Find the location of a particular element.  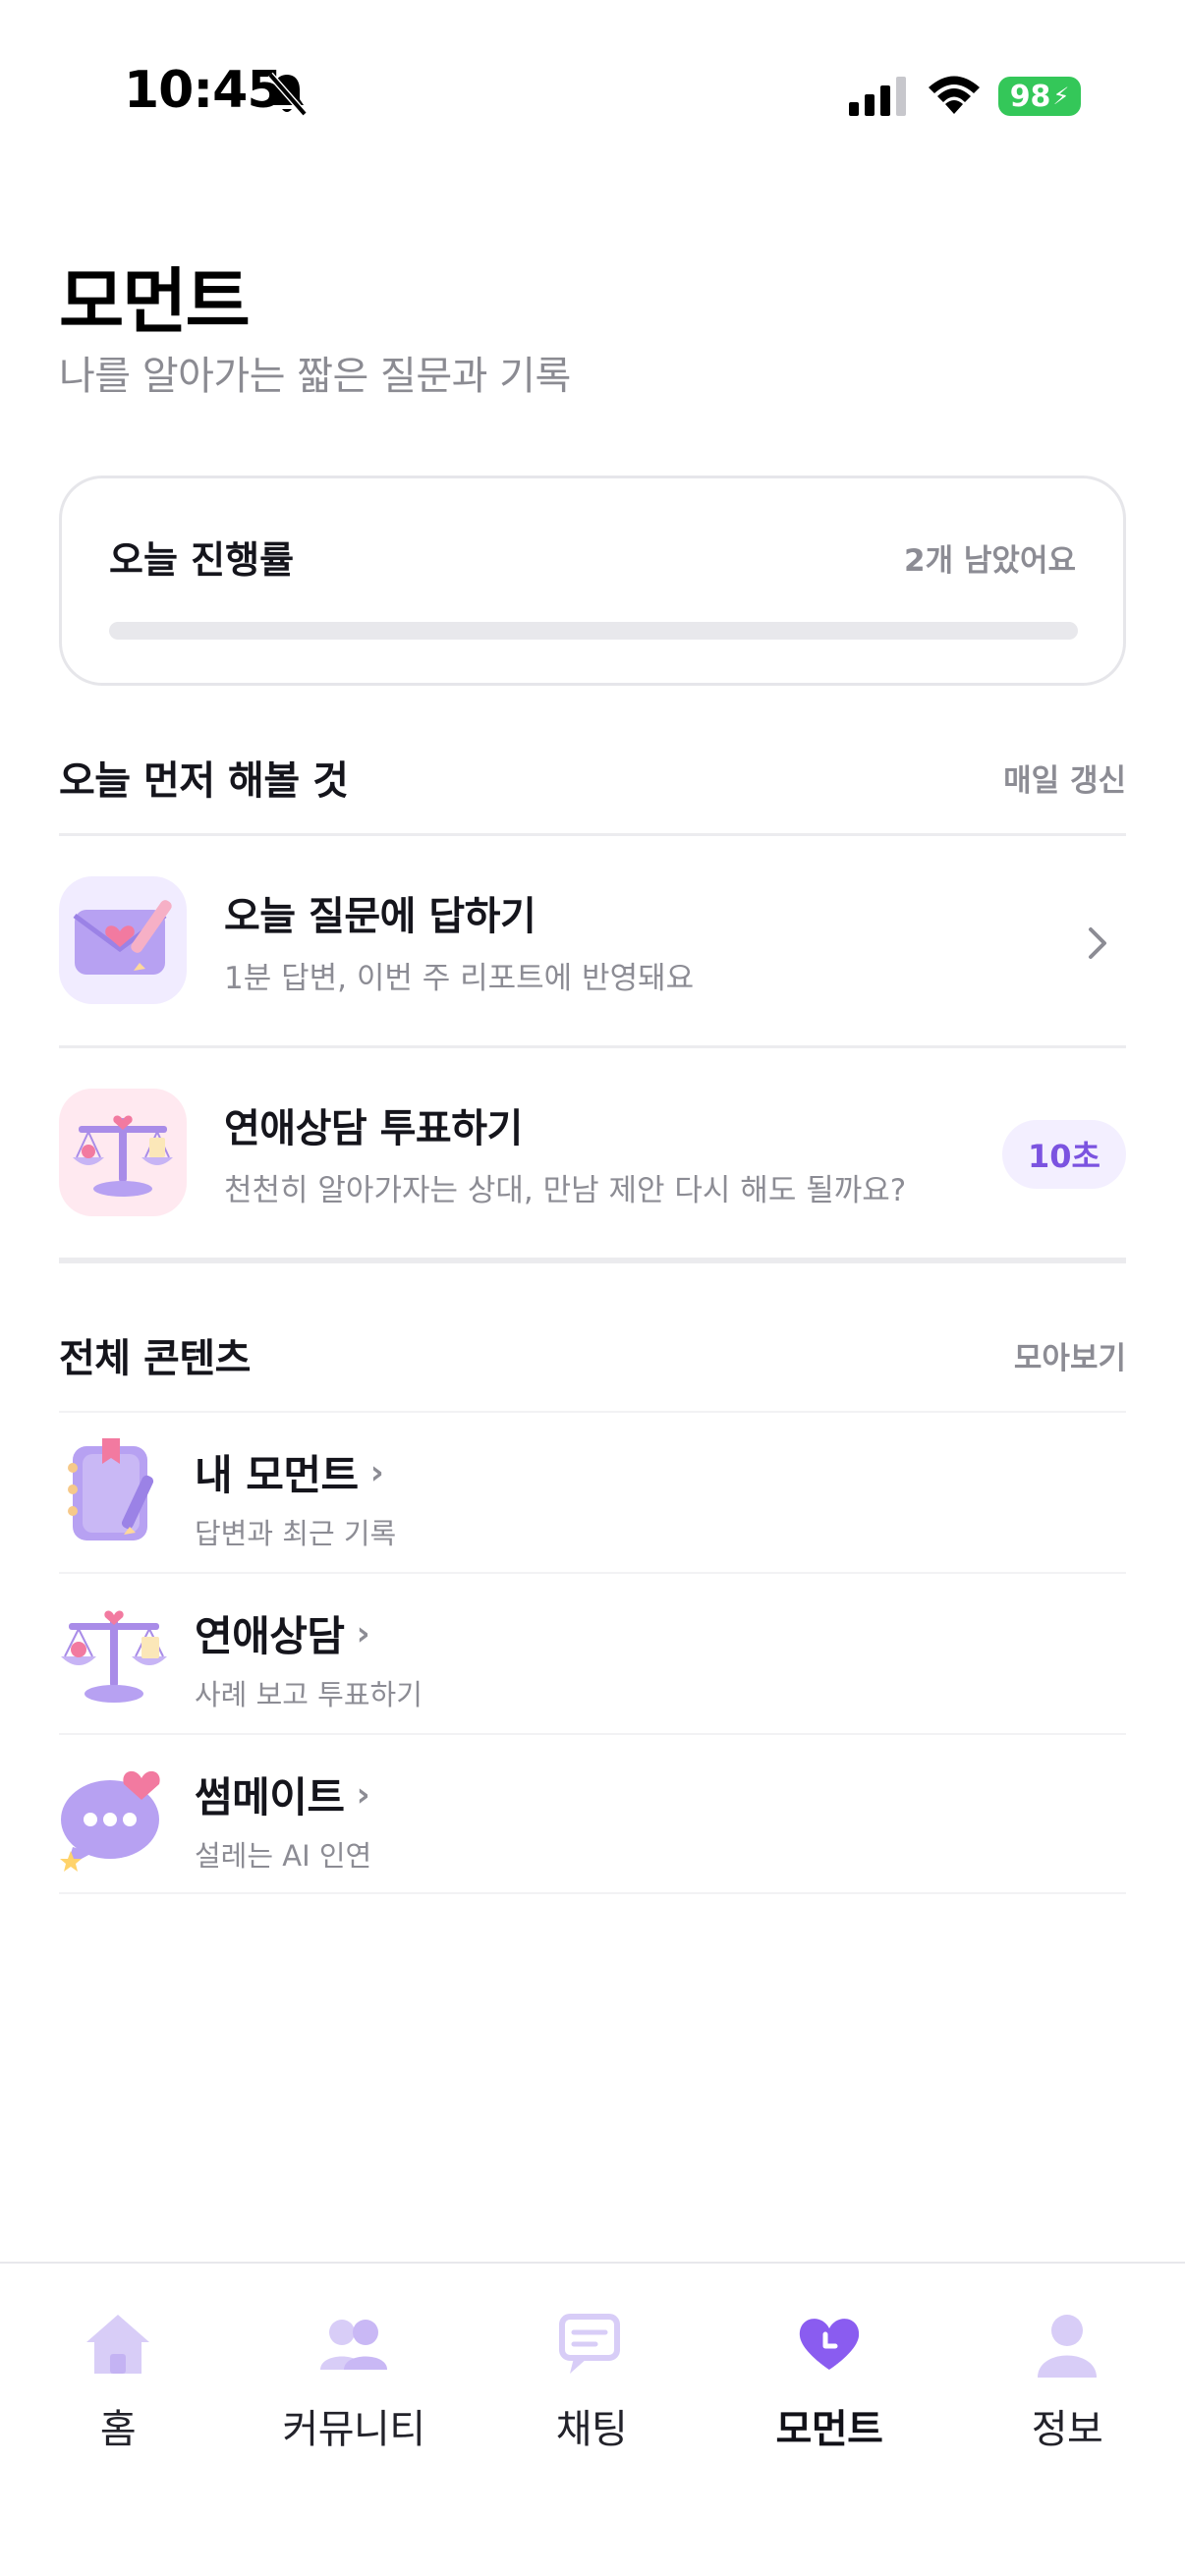

task-title: 오늘 질문에 답하기 is located at coordinates (380, 916).